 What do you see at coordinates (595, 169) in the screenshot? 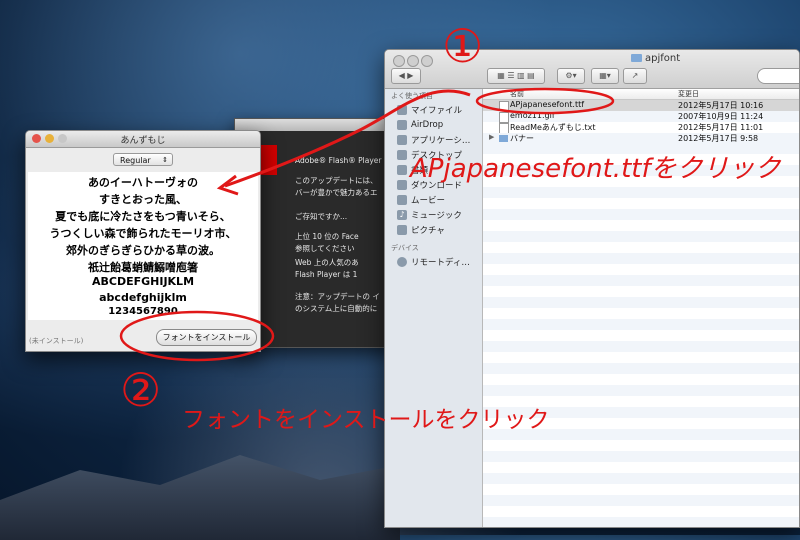
I see `step1-text: APjapanesefont.ttfをクリック` at bounding box center [595, 169].